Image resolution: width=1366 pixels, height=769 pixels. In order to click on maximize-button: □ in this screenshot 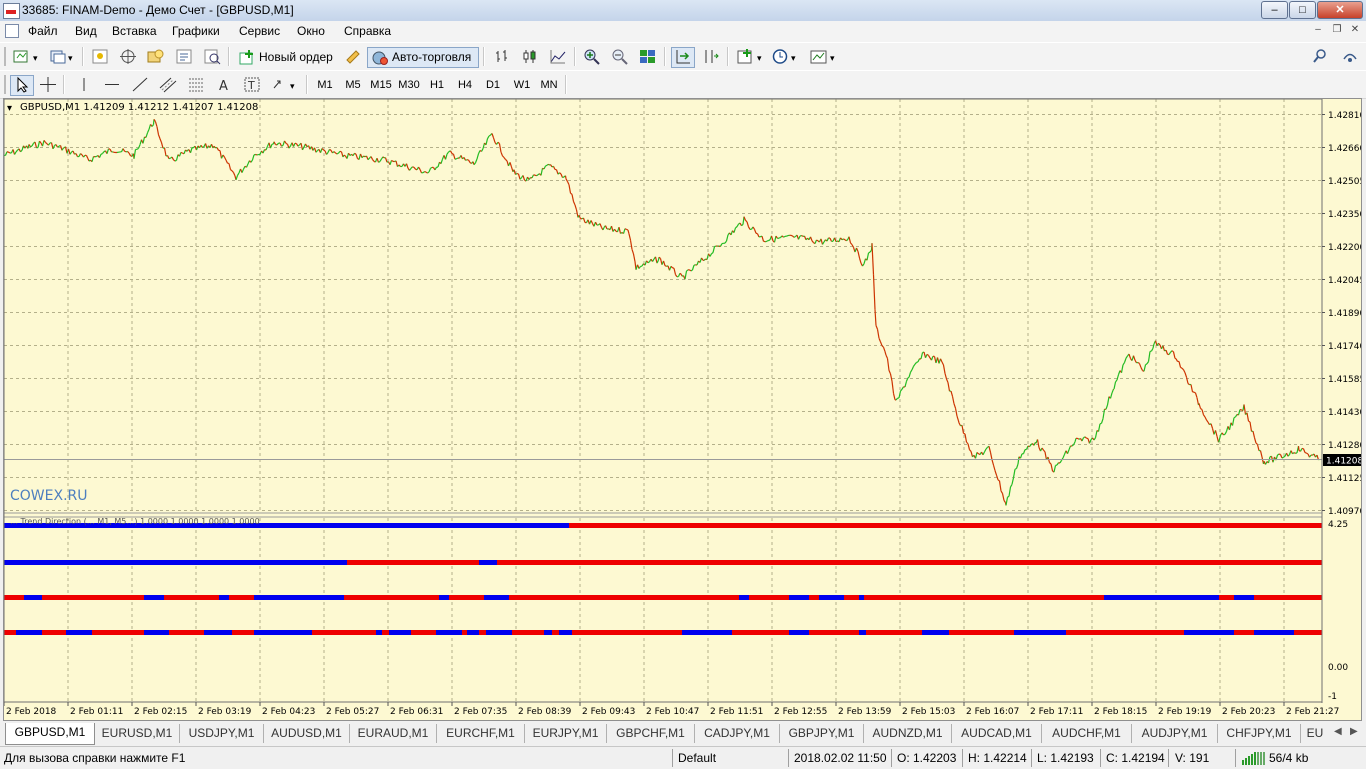, I will do `click(1302, 10)`.